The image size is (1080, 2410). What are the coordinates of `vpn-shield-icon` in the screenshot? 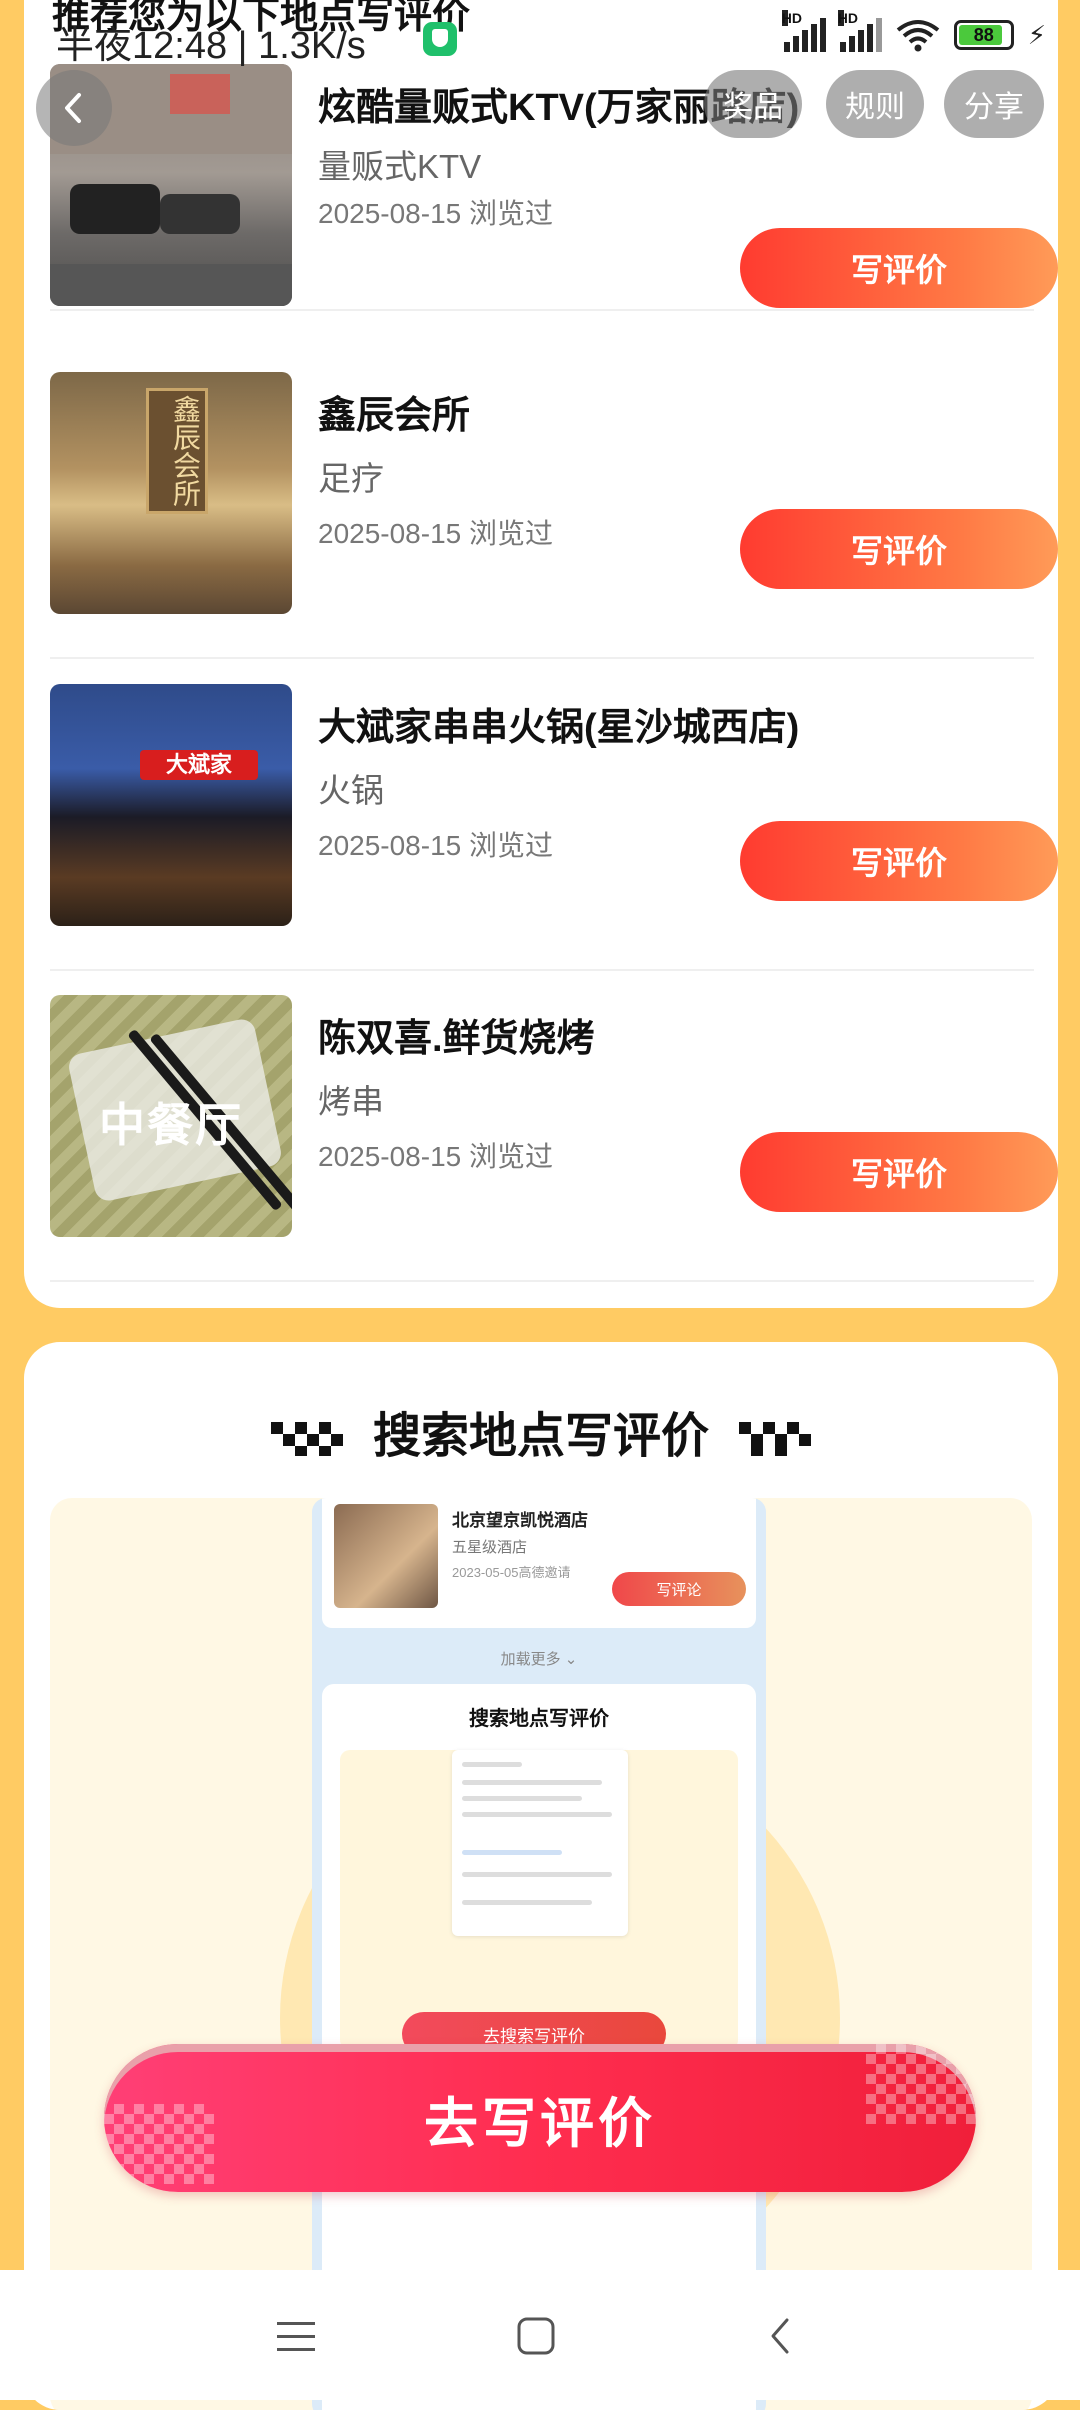 It's located at (440, 39).